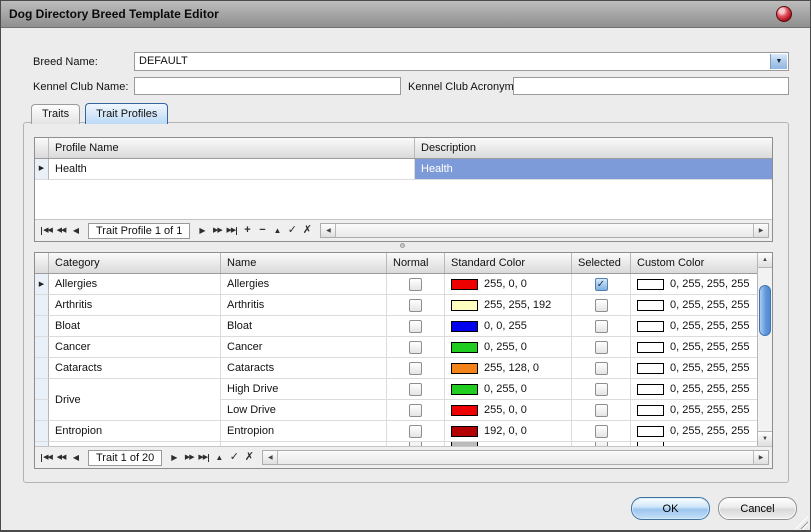 Image resolution: width=811 pixels, height=532 pixels. What do you see at coordinates (760, 457) in the screenshot?
I see `scroll-right-button: ▶` at bounding box center [760, 457].